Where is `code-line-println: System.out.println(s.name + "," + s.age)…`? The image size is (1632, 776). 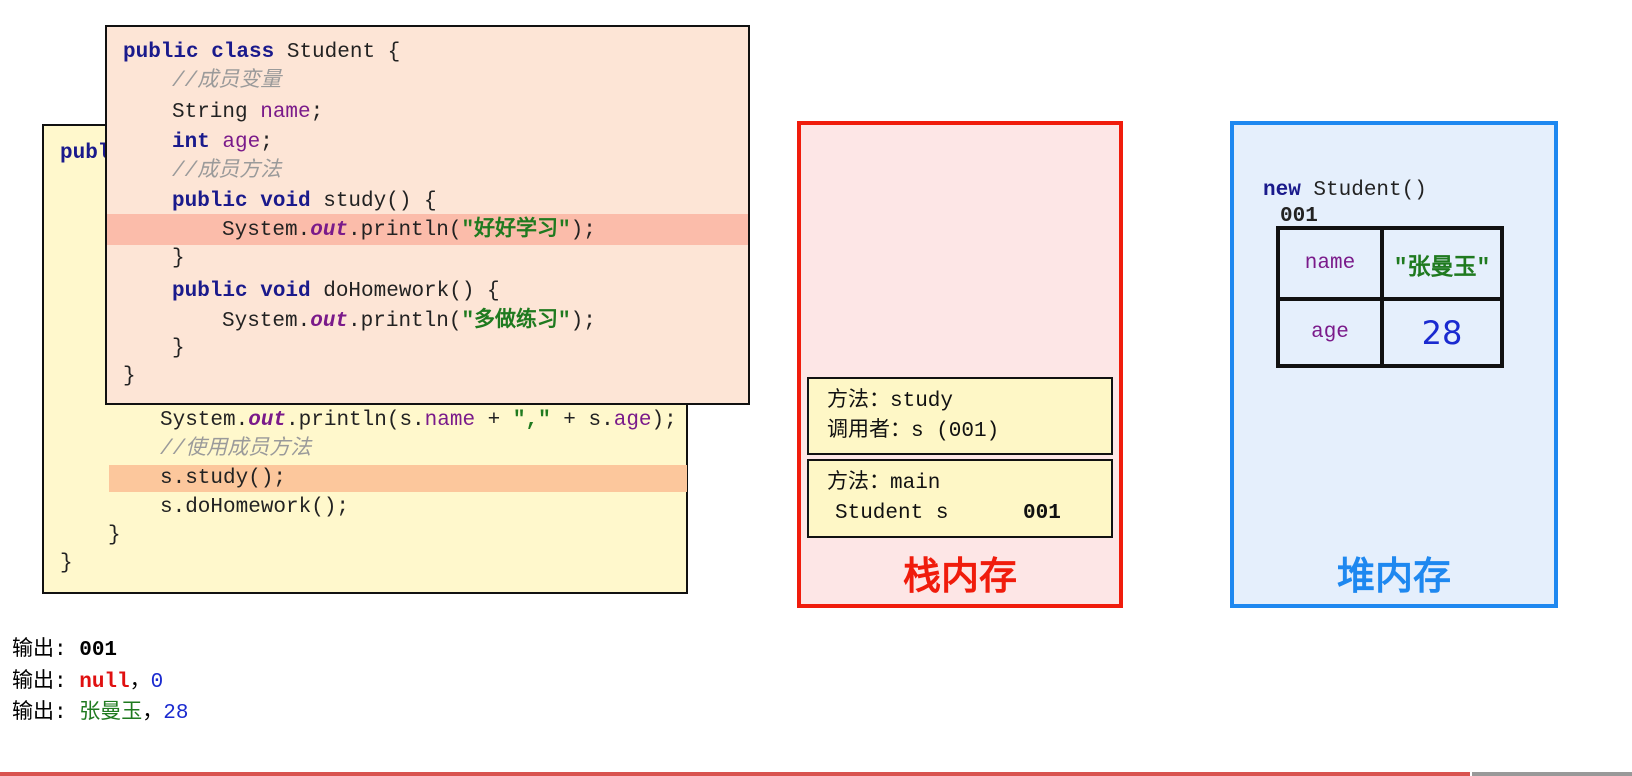 code-line-println: System.out.println(s.name + "," + s.age)… is located at coordinates (418, 420).